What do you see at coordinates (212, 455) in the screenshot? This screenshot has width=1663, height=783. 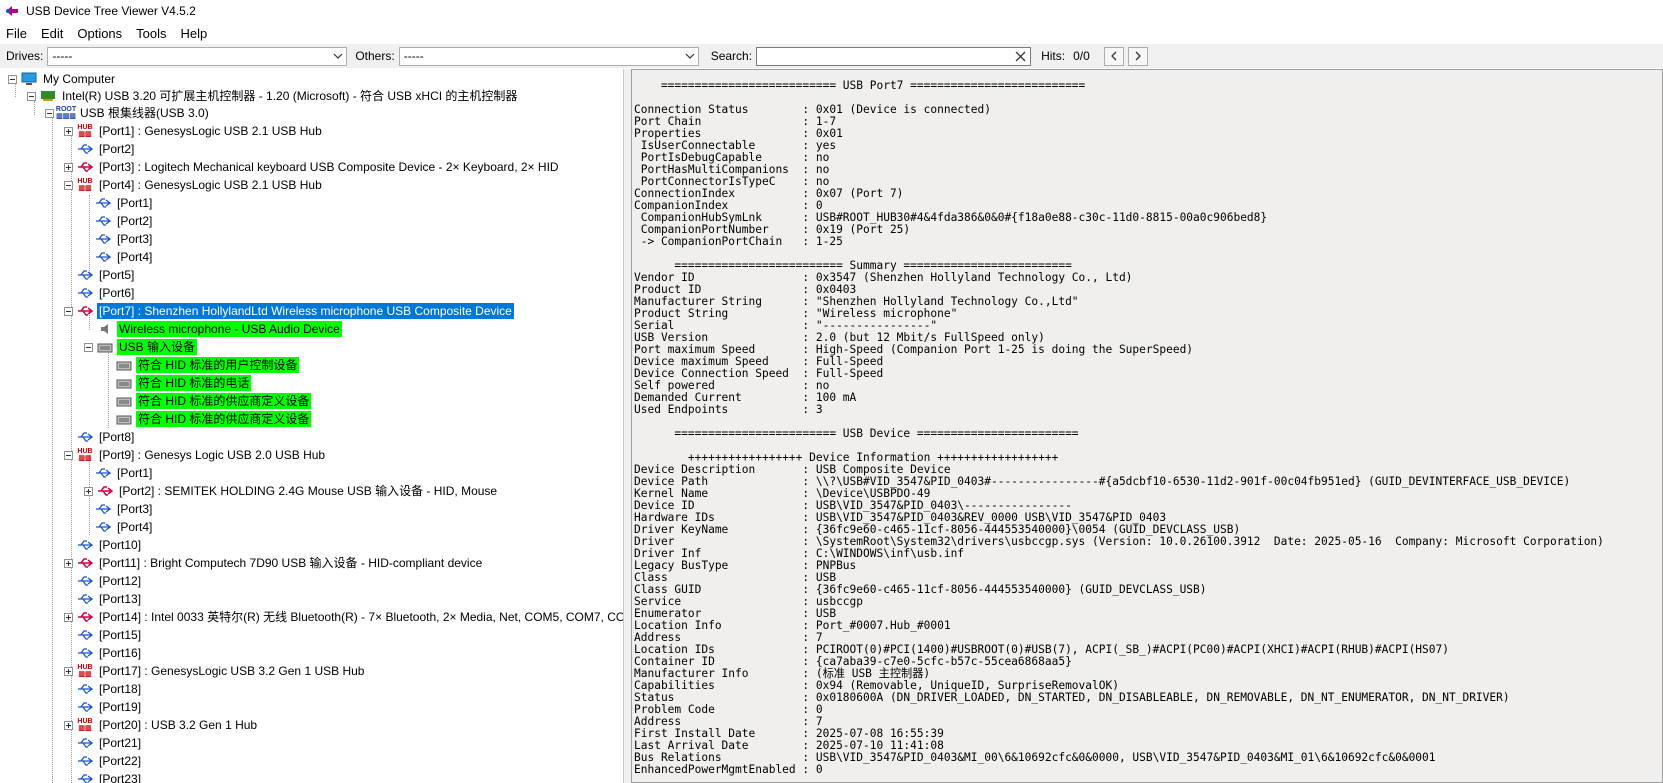 I see `tree-label: [Port9] : Genesys Logic USB 2.0 USB Hub` at bounding box center [212, 455].